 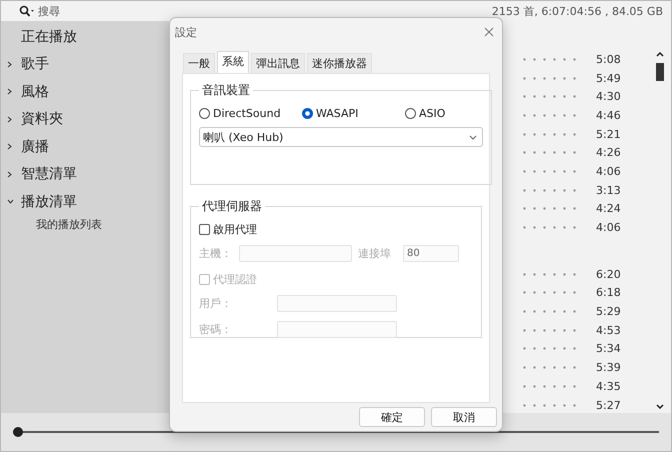 What do you see at coordinates (609, 97) in the screenshot?
I see `track-duration: 4:30` at bounding box center [609, 97].